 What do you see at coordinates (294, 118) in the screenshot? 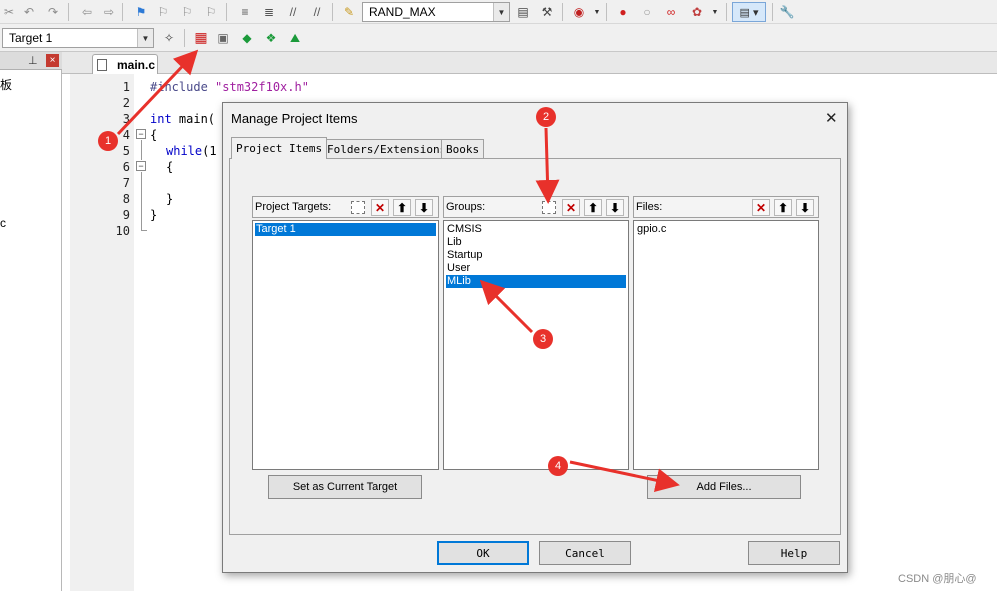
I see `dialog-title: Manage Project Items` at bounding box center [294, 118].